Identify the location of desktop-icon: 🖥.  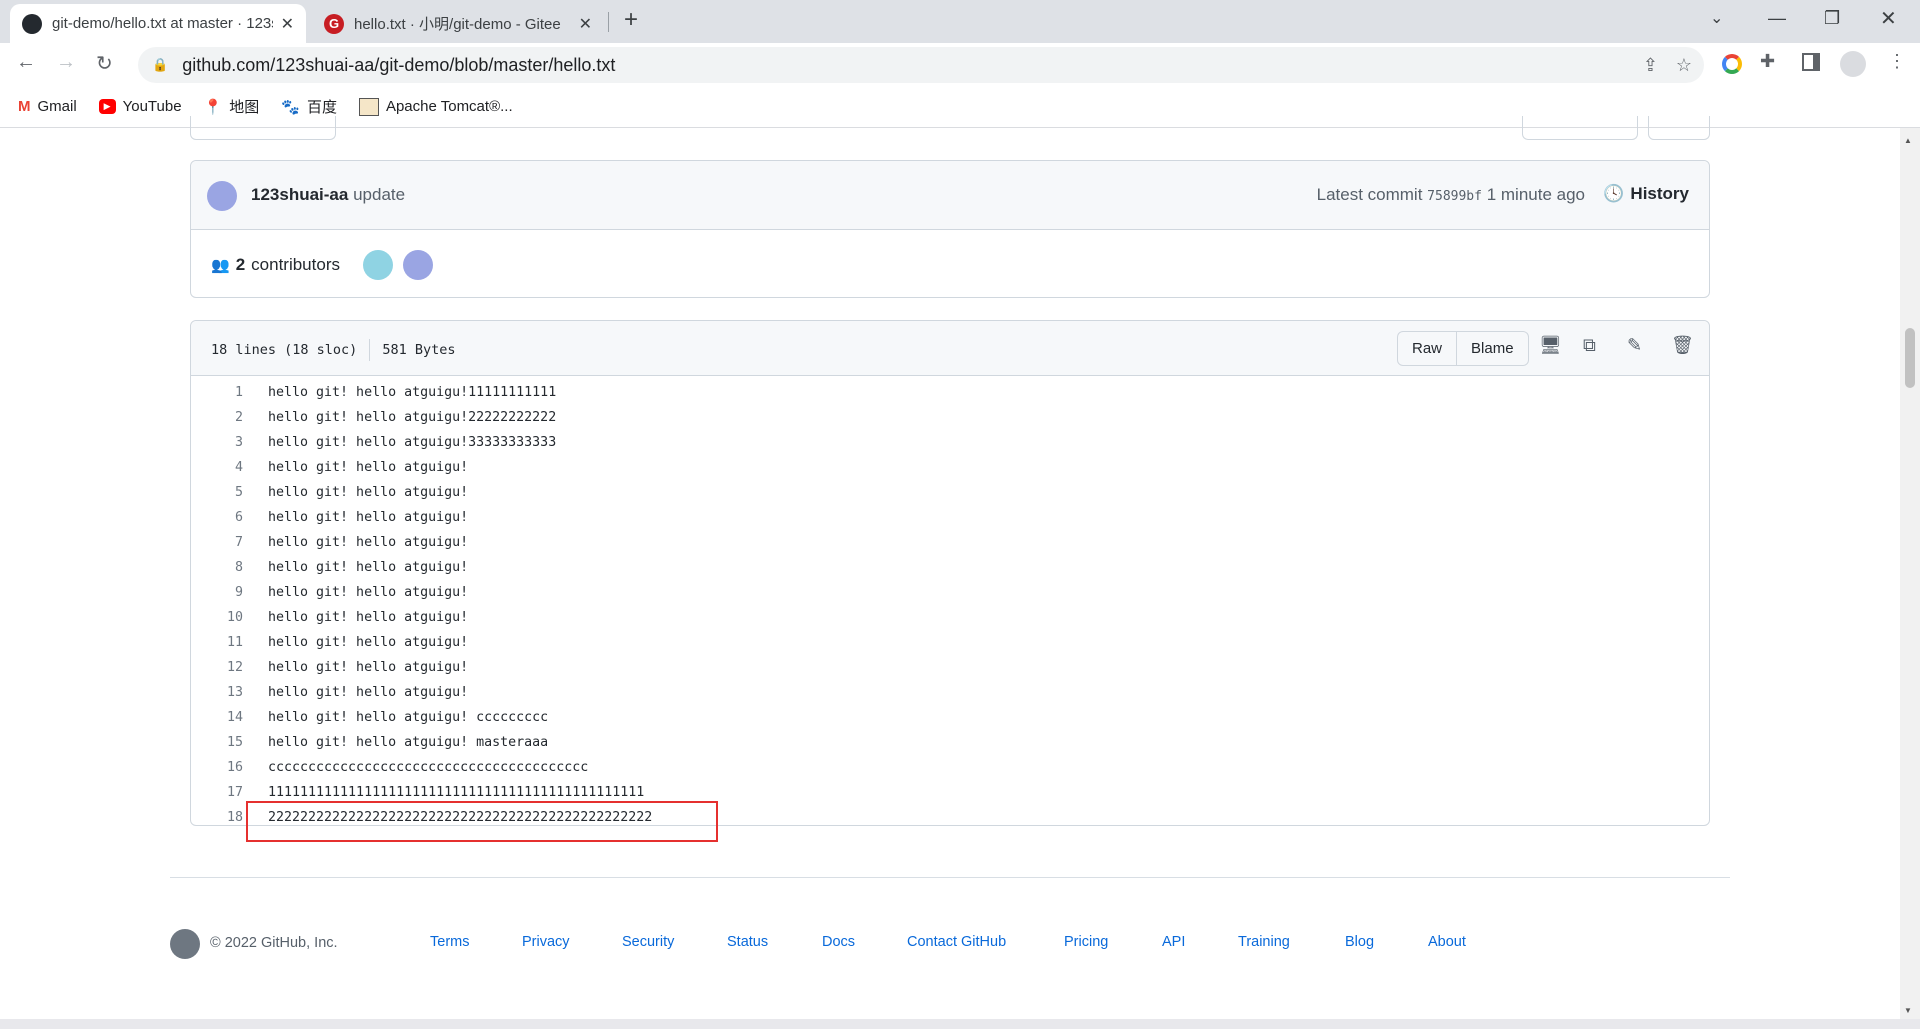
(1550, 345).